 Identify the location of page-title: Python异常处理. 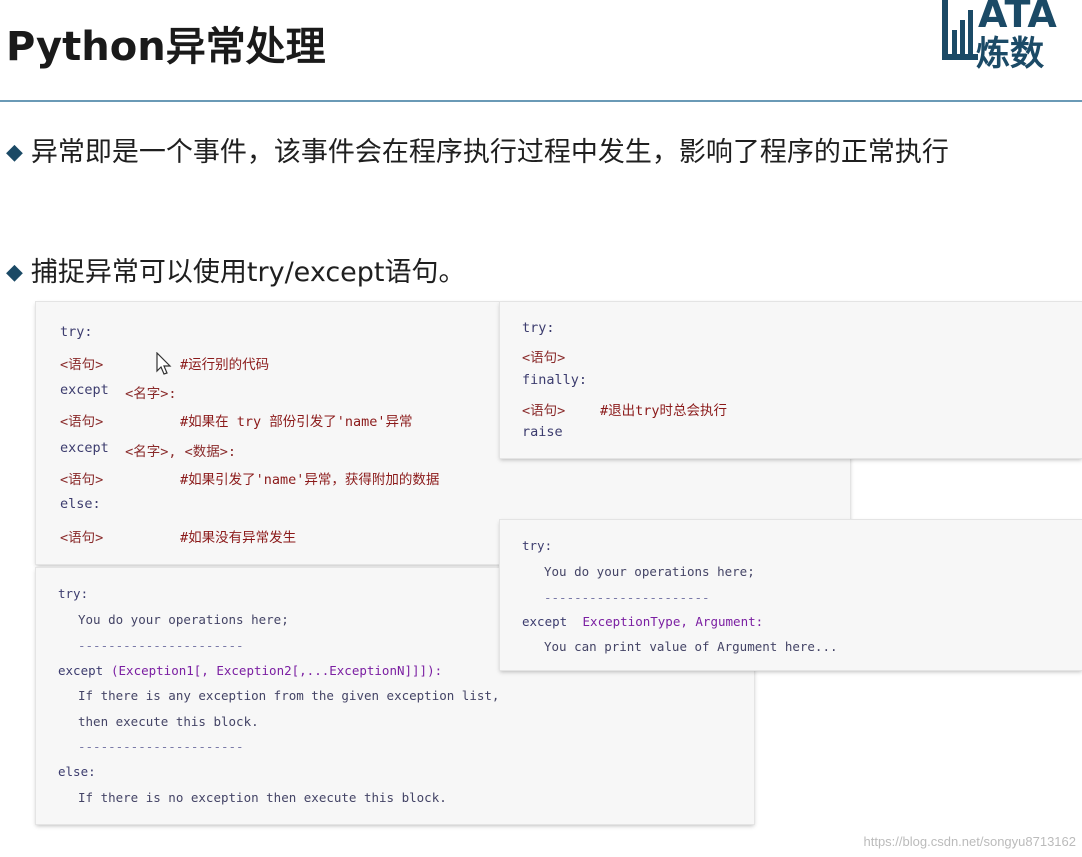
(166, 47).